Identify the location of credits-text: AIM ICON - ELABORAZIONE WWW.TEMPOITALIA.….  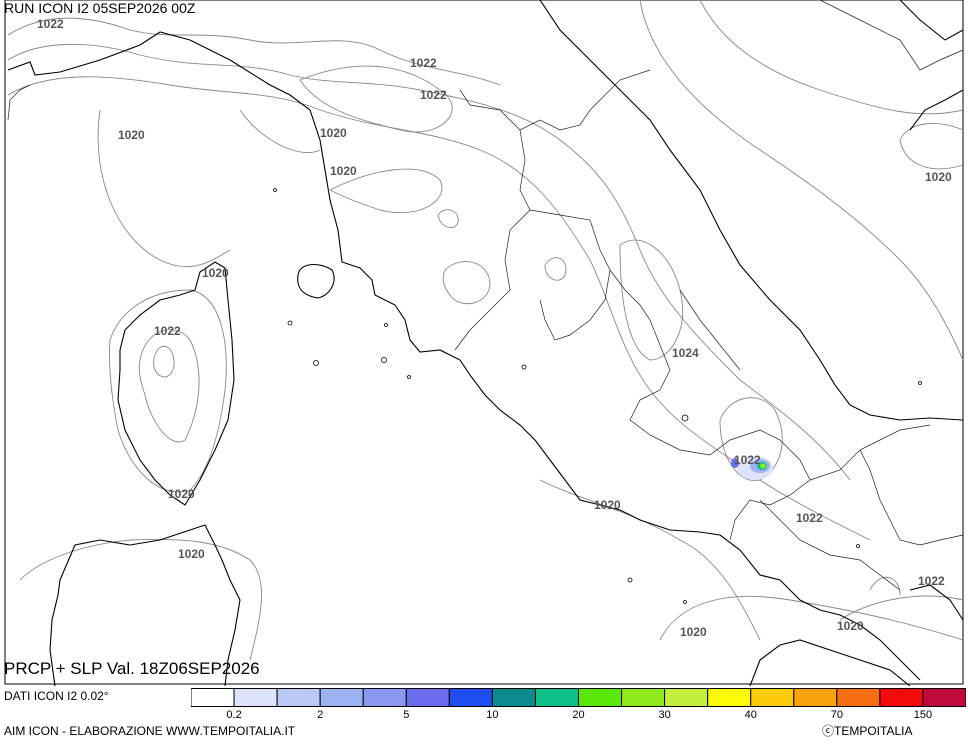
(150, 731).